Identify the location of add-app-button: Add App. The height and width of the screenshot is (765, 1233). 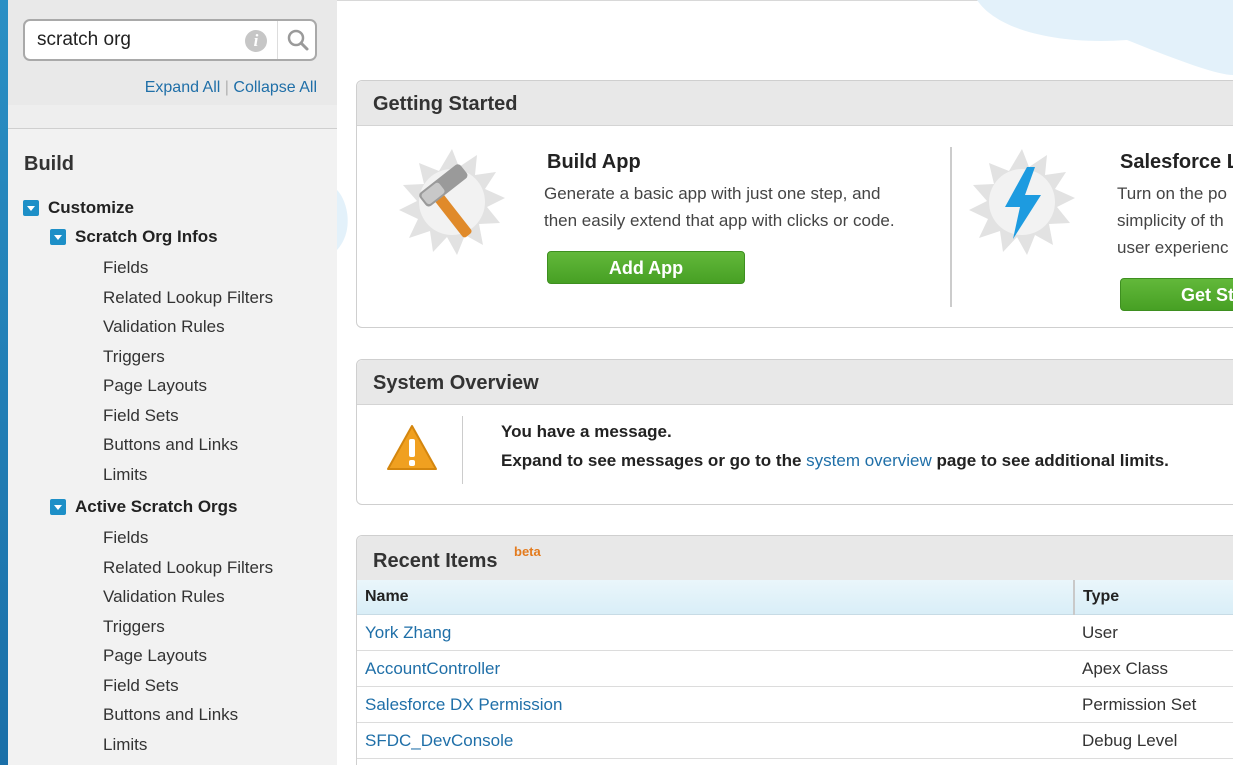
(646, 267).